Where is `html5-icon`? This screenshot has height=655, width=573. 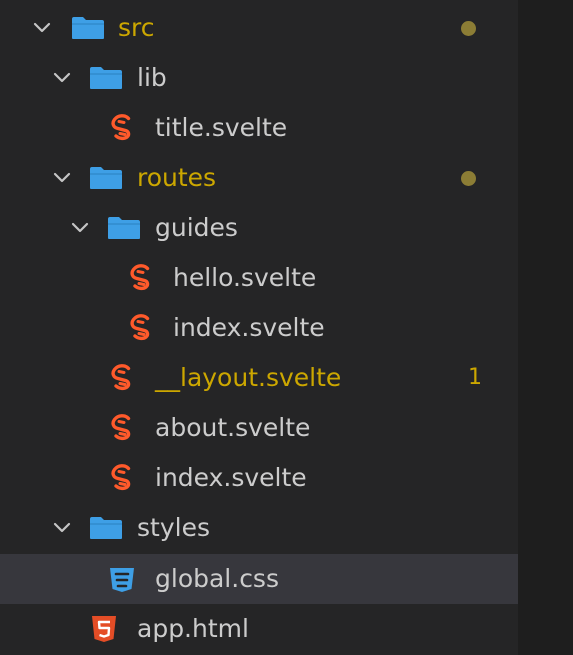 html5-icon is located at coordinates (104, 629).